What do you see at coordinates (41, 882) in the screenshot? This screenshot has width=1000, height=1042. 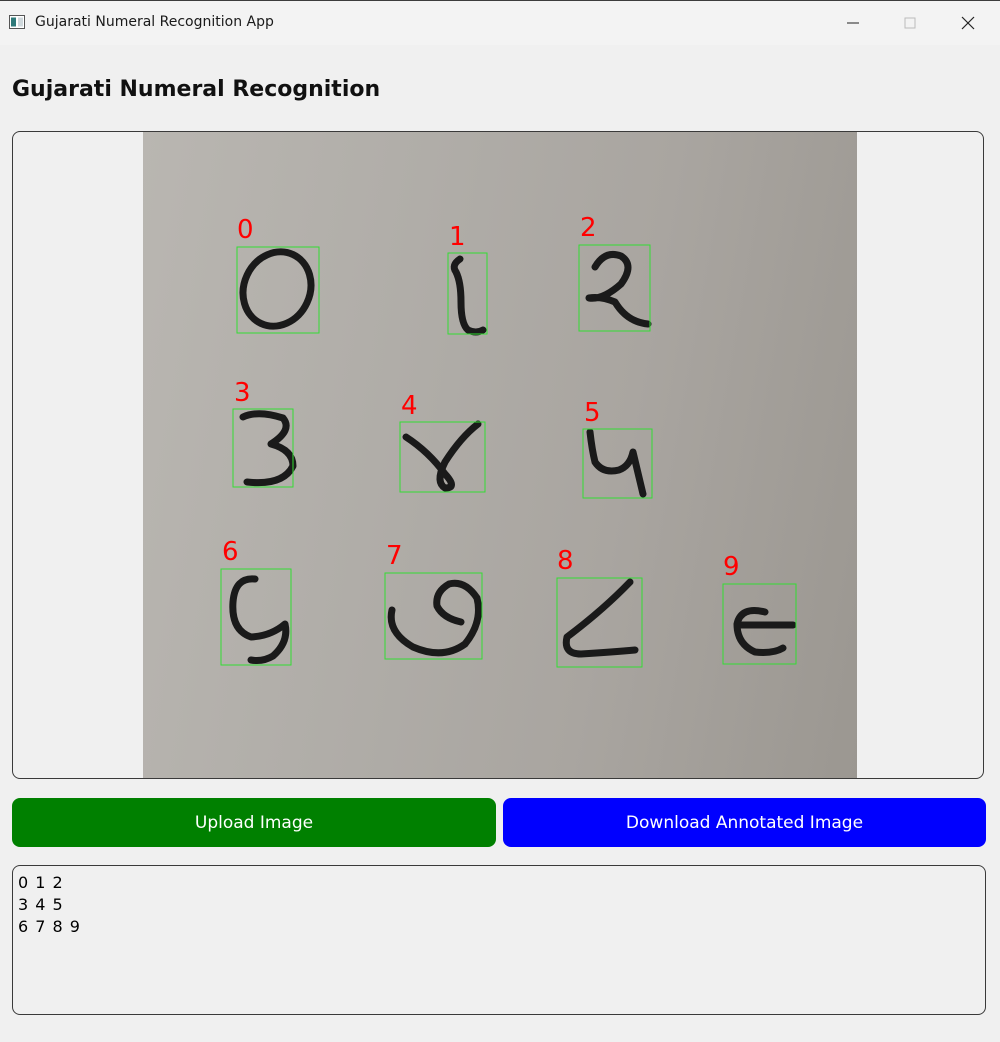 I see `result-line: 0 1 2` at bounding box center [41, 882].